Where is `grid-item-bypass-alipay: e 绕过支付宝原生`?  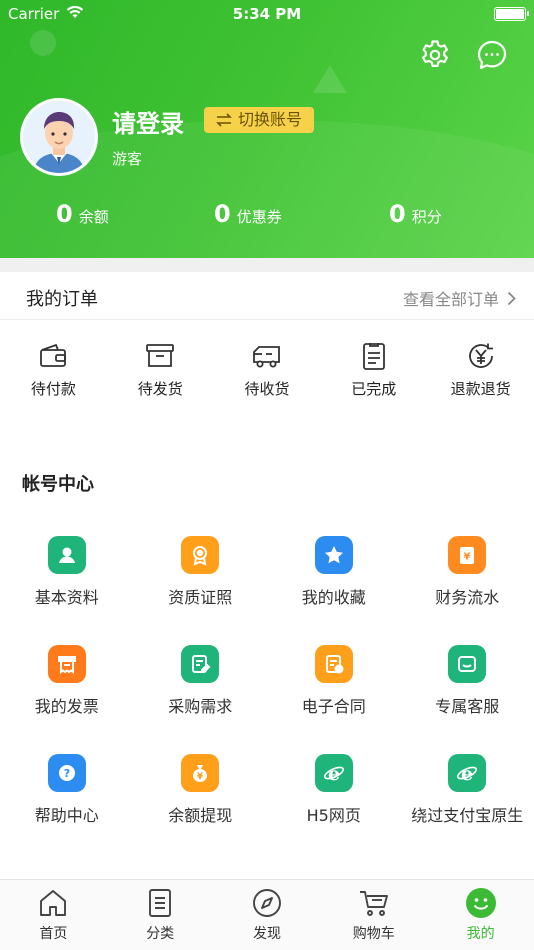
grid-item-bypass-alipay: e 绕过支付宝原生 is located at coordinates (467, 808).